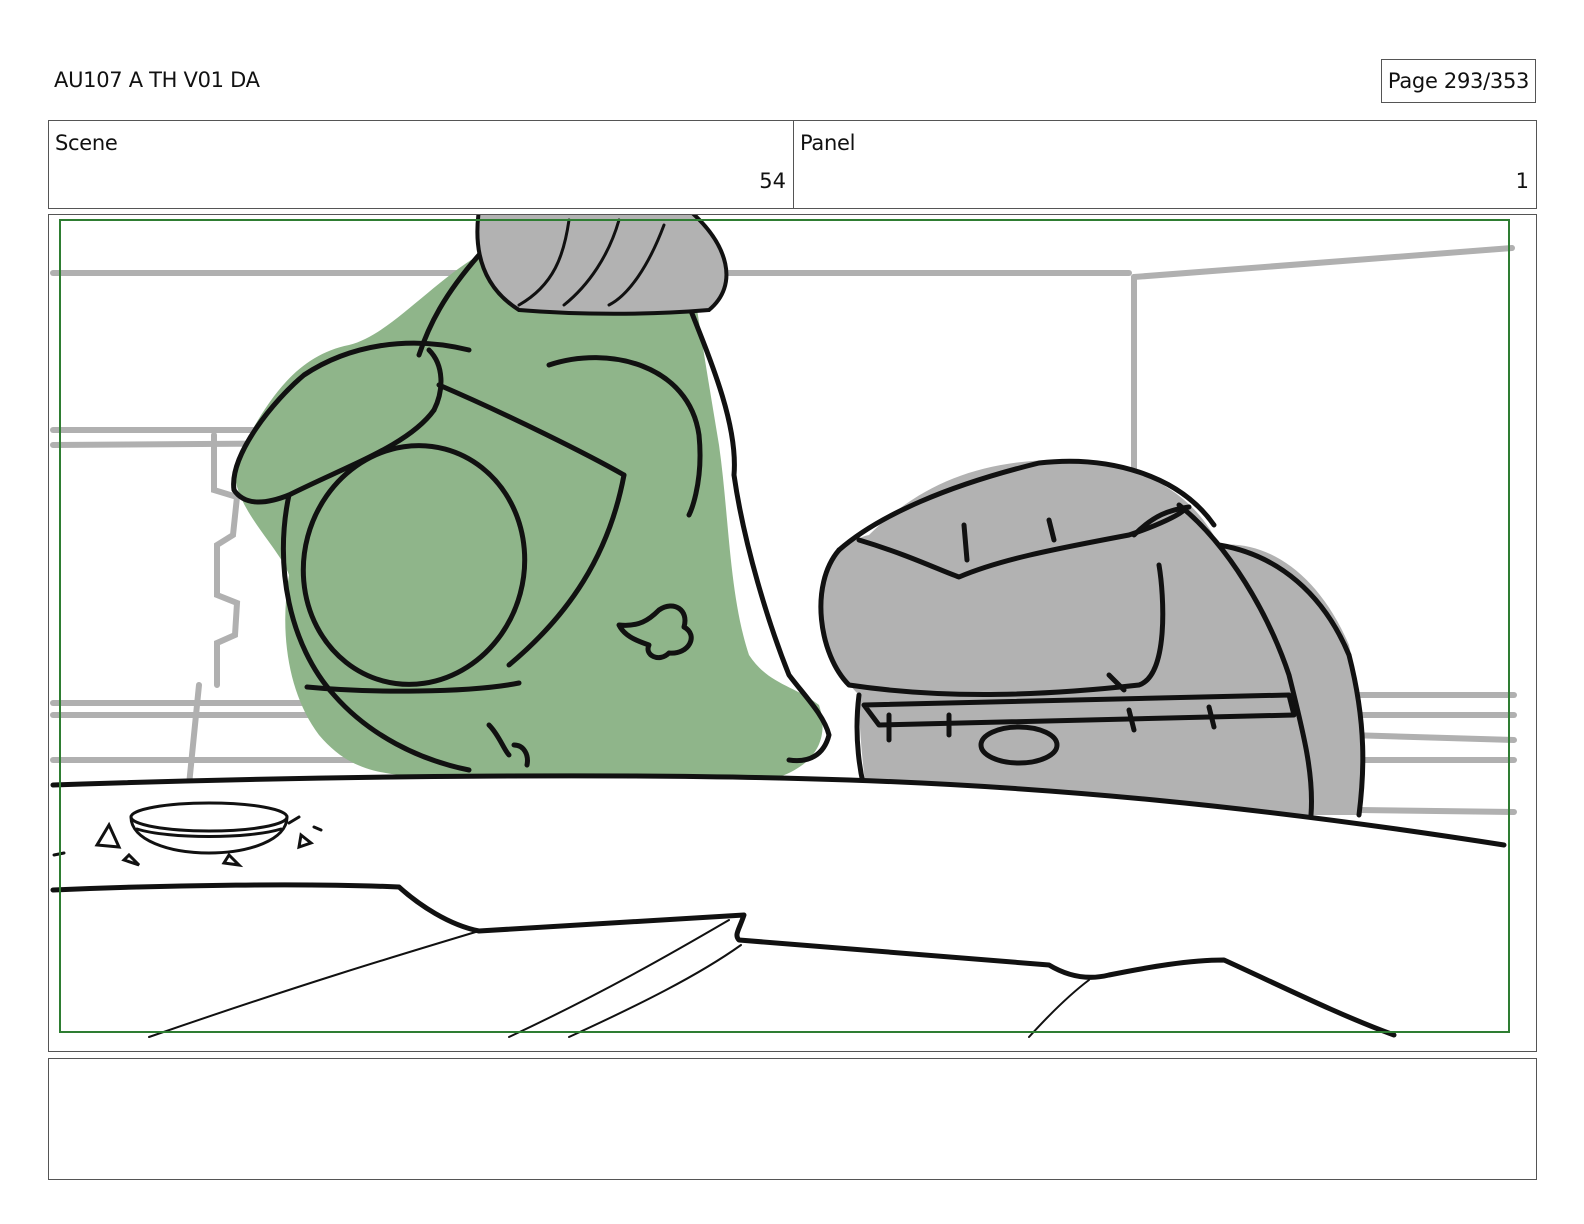 The image size is (1584, 1224). I want to click on scene-panel-info: Scene 54 Panel 1, so click(792, 164).